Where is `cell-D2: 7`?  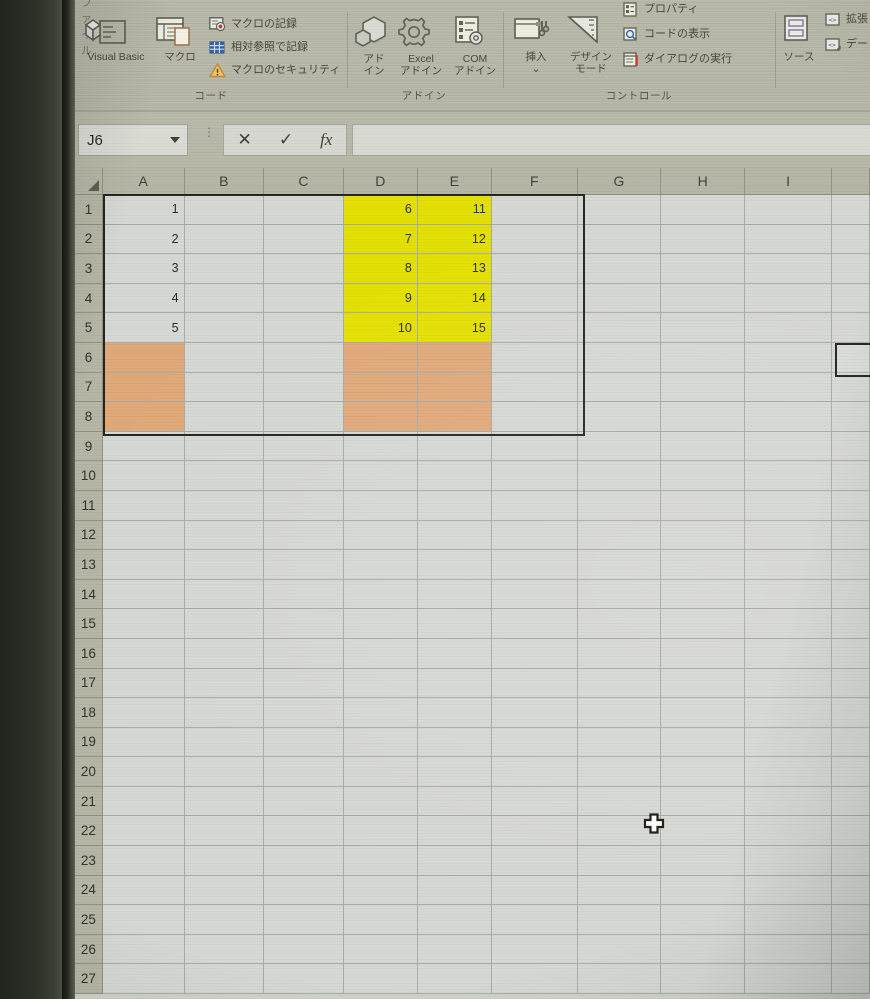
cell-D2: 7 is located at coordinates (380, 239).